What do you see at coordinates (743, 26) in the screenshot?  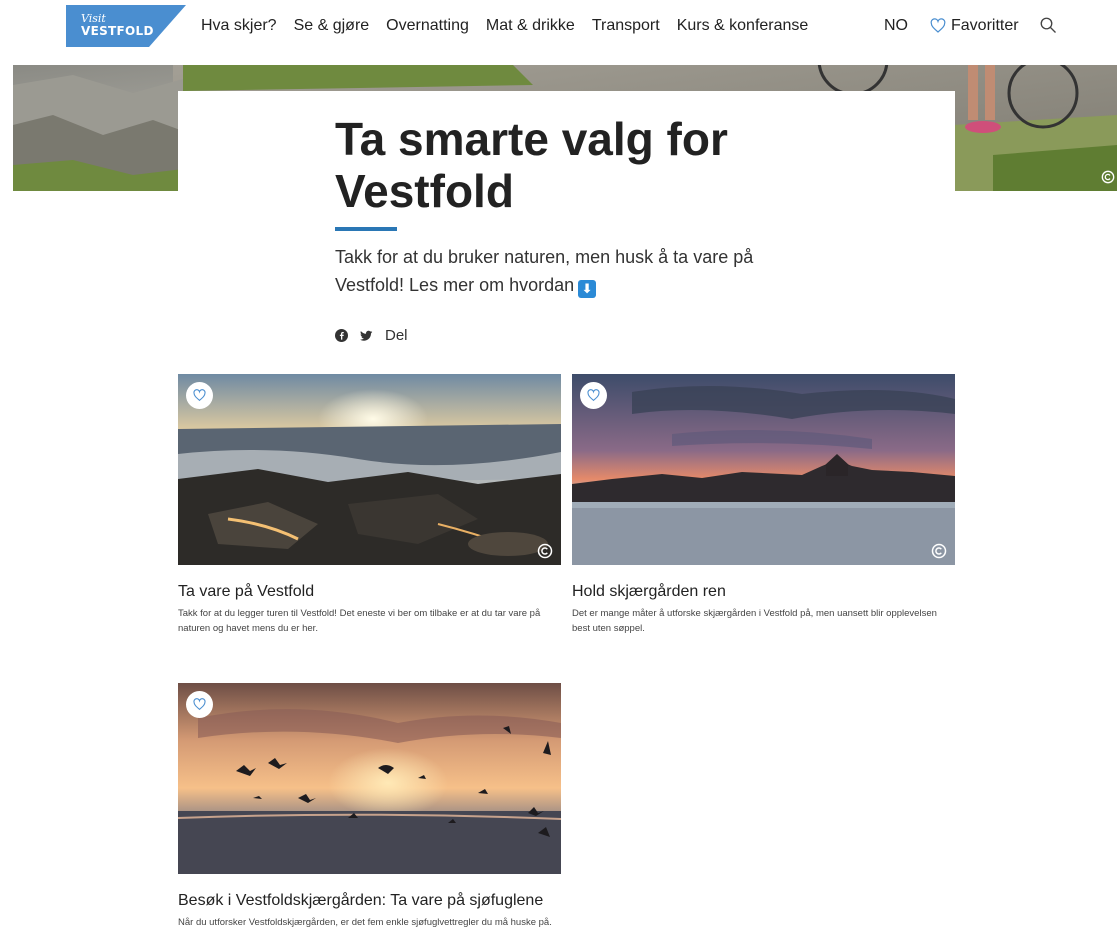 I see `nav-item-kurs-og-konferanse: Kurs & konferanse` at bounding box center [743, 26].